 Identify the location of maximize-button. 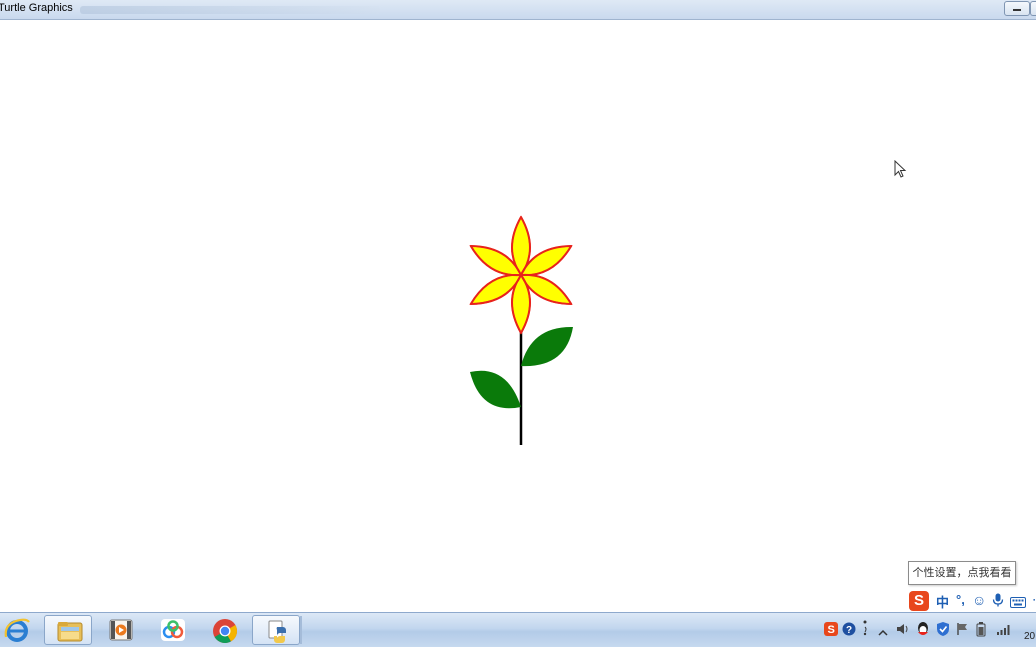
(1033, 8).